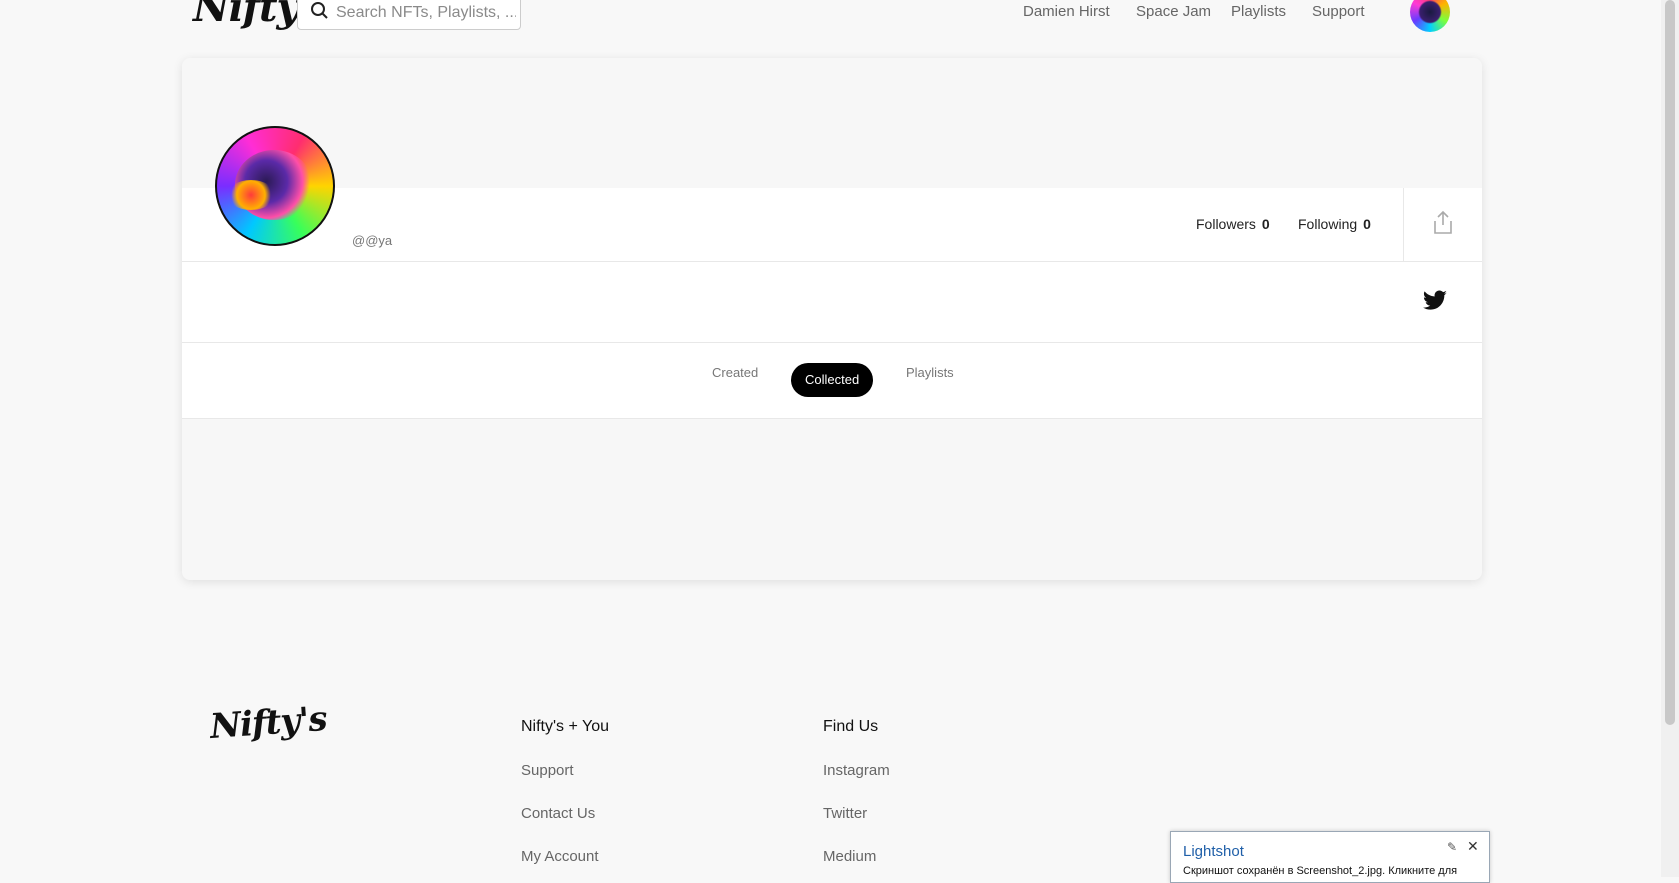 The height and width of the screenshot is (883, 1679). Describe the element at coordinates (1226, 224) in the screenshot. I see `followers-label: Followers` at that location.